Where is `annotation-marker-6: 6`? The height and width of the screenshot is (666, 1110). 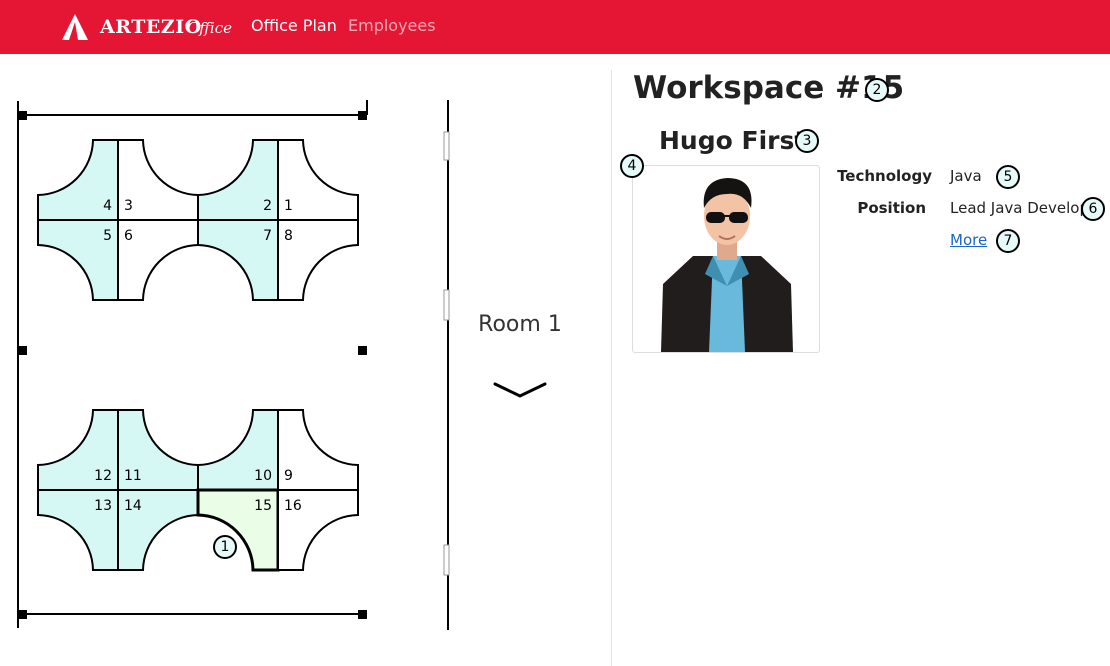 annotation-marker-6: 6 is located at coordinates (1093, 209).